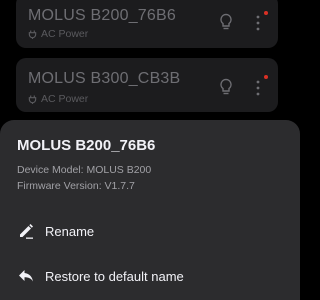  What do you see at coordinates (104, 78) in the screenshot?
I see `device-name: MOLUS B300_CB3B` at bounding box center [104, 78].